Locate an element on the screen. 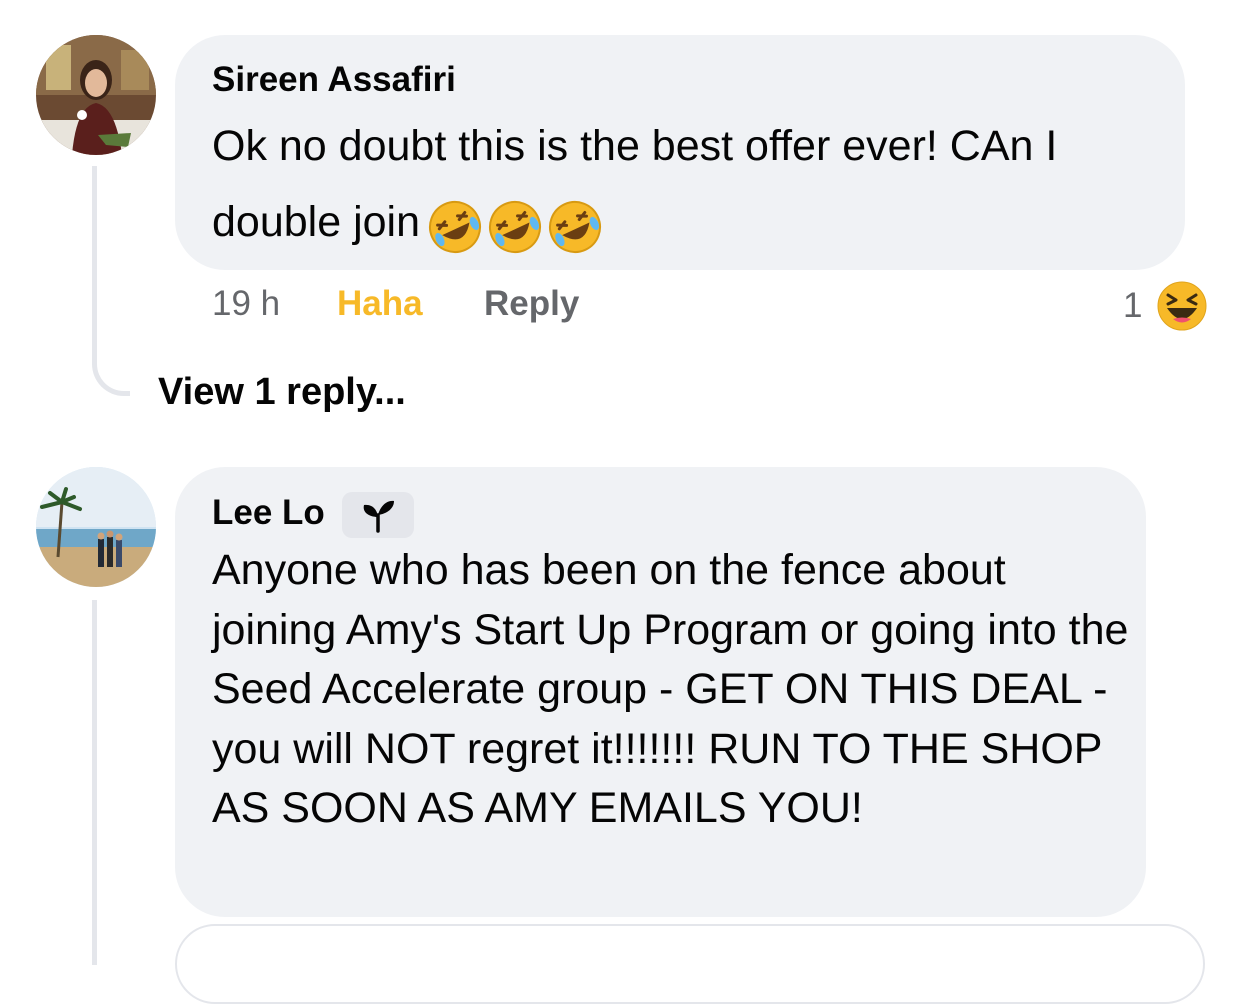  comment-input-box is located at coordinates (690, 964).